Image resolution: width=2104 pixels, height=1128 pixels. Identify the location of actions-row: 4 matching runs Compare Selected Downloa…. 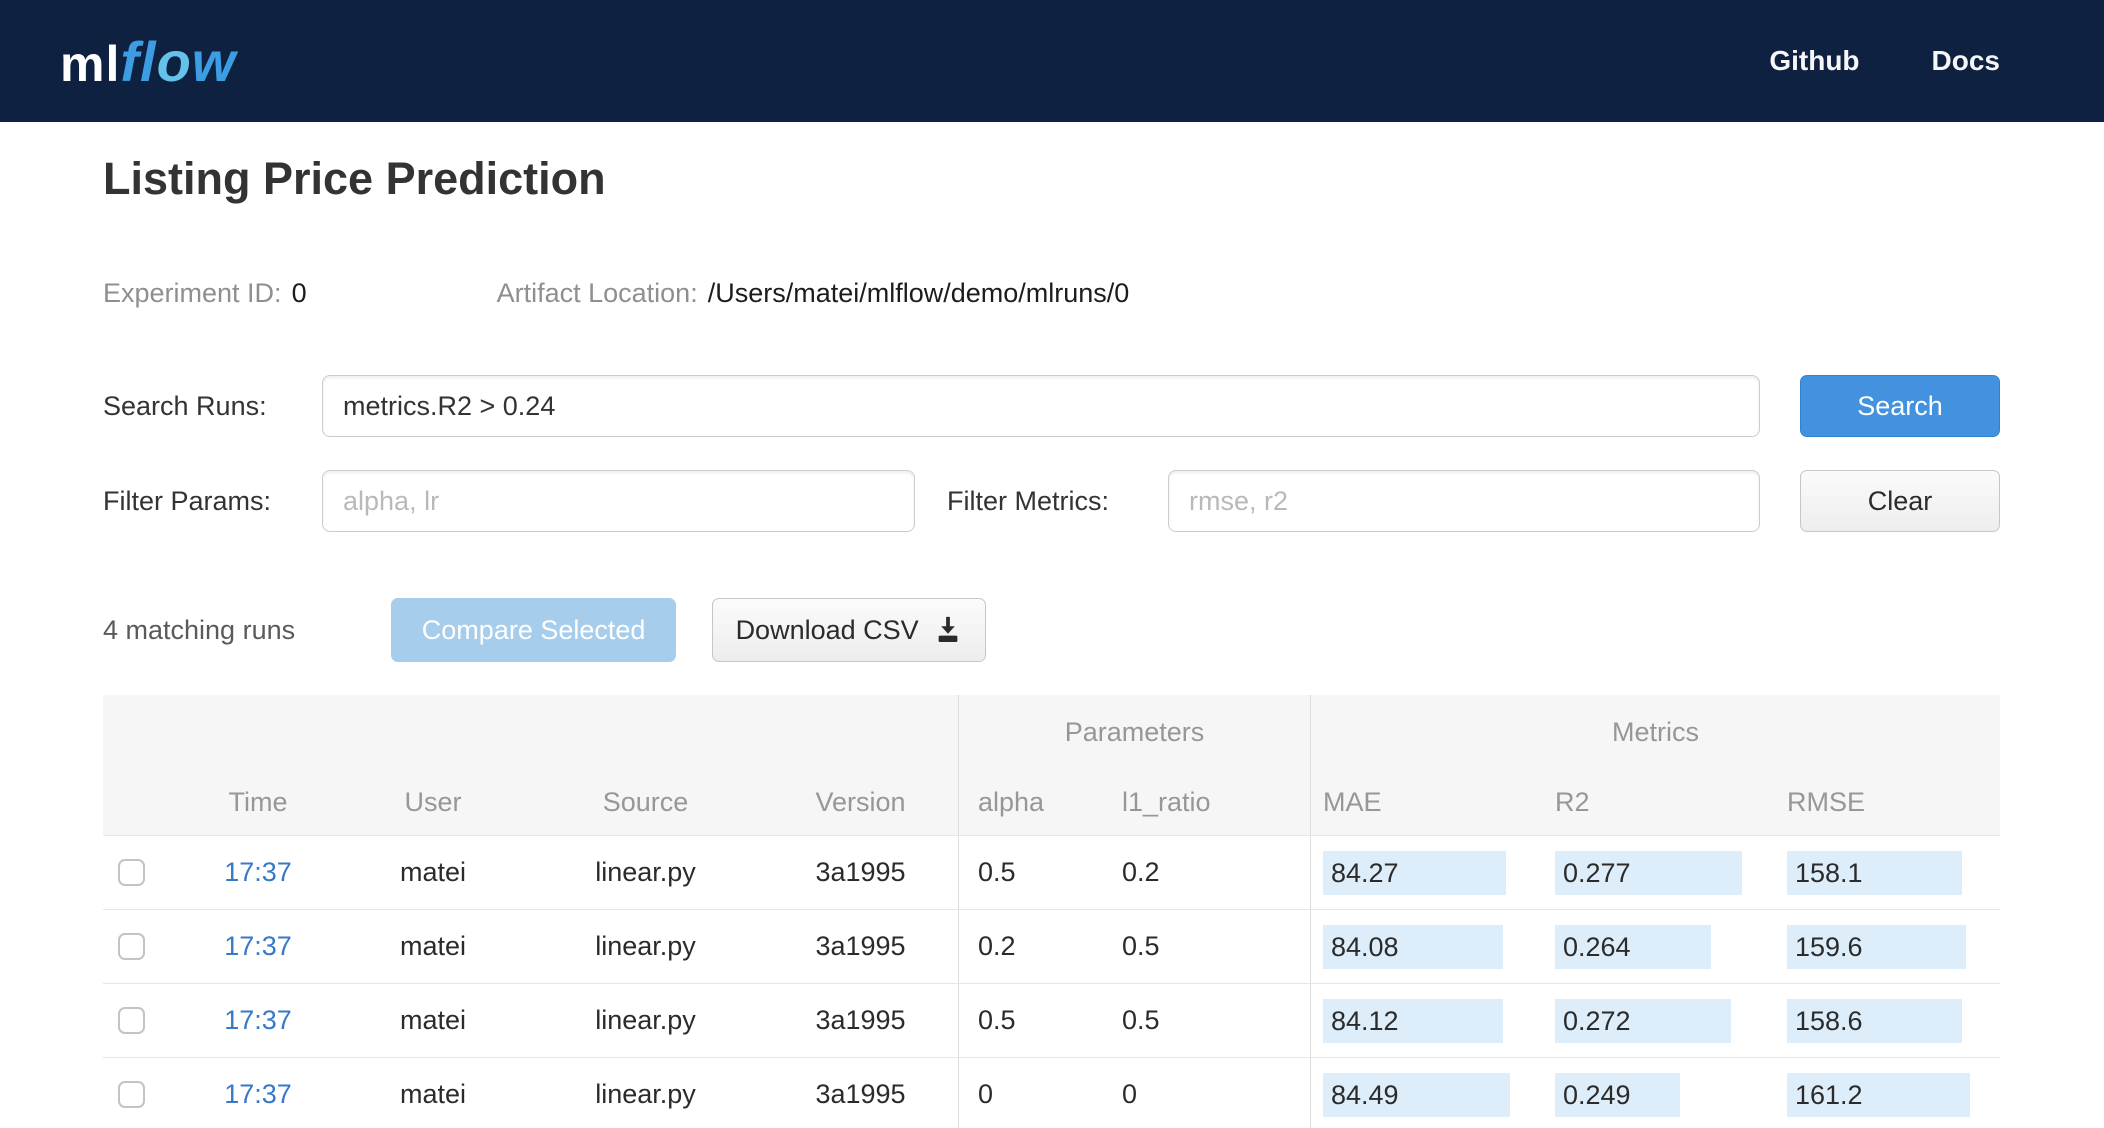
(1051, 630).